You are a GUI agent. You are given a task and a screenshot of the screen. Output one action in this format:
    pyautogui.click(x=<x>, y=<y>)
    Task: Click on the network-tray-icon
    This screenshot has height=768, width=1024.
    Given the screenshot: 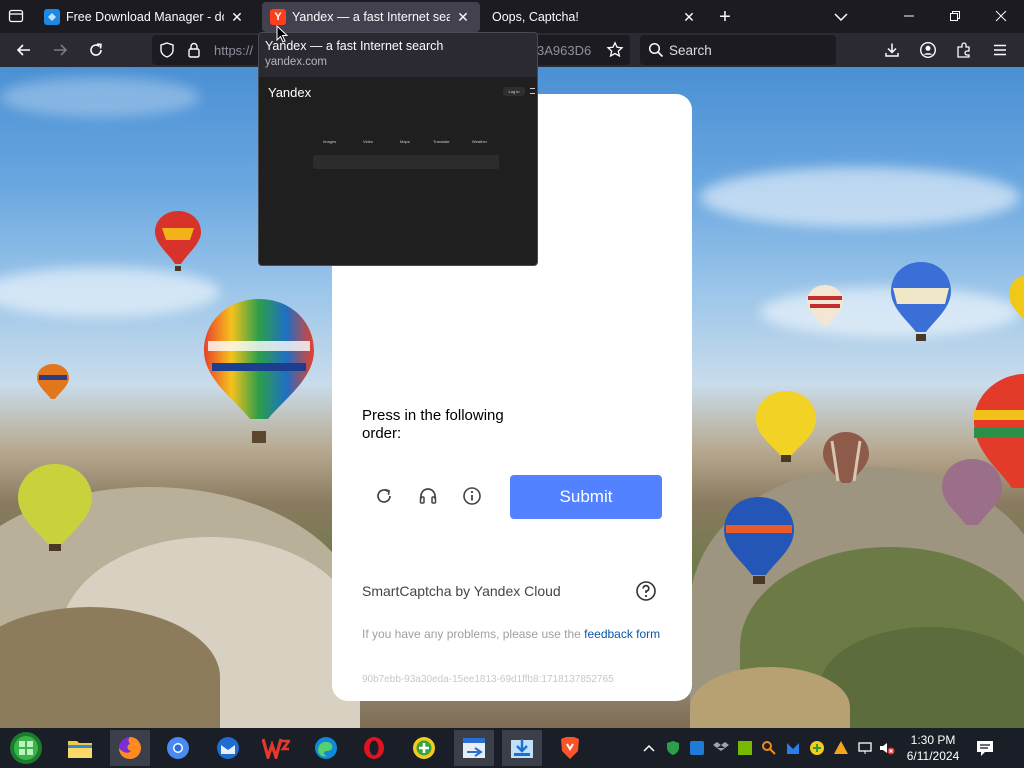 What is the action you would take?
    pyautogui.click(x=865, y=748)
    